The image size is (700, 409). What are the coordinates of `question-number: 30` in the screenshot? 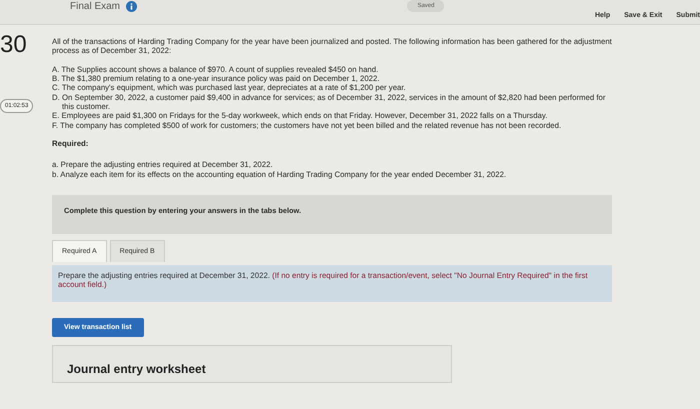 It's located at (13, 45).